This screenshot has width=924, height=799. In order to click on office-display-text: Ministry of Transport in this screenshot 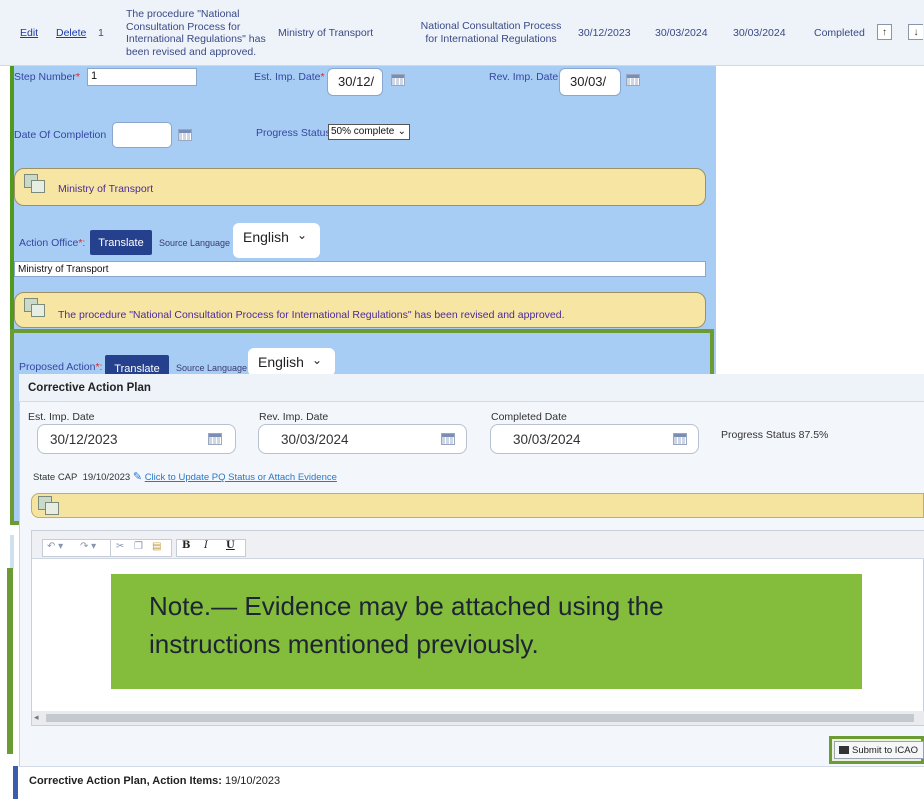, I will do `click(106, 189)`.